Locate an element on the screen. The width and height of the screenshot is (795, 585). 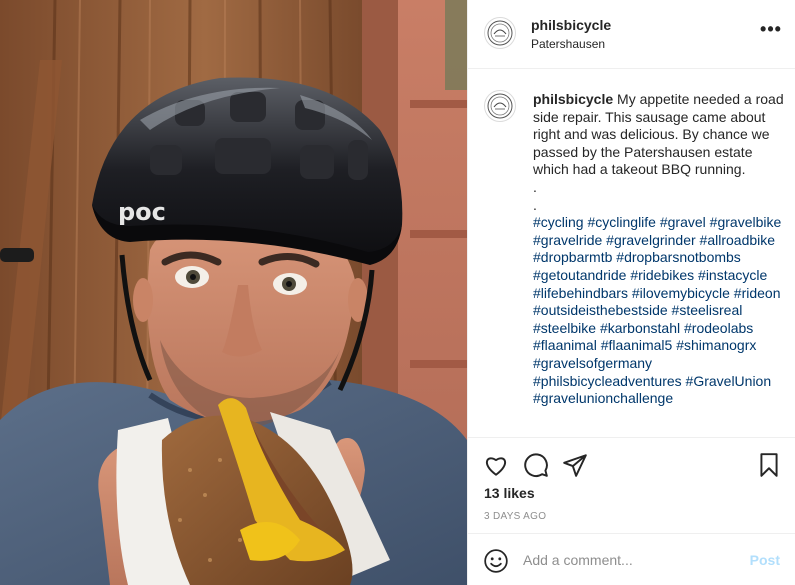
caption-username: philsbicycle is located at coordinates (573, 99).